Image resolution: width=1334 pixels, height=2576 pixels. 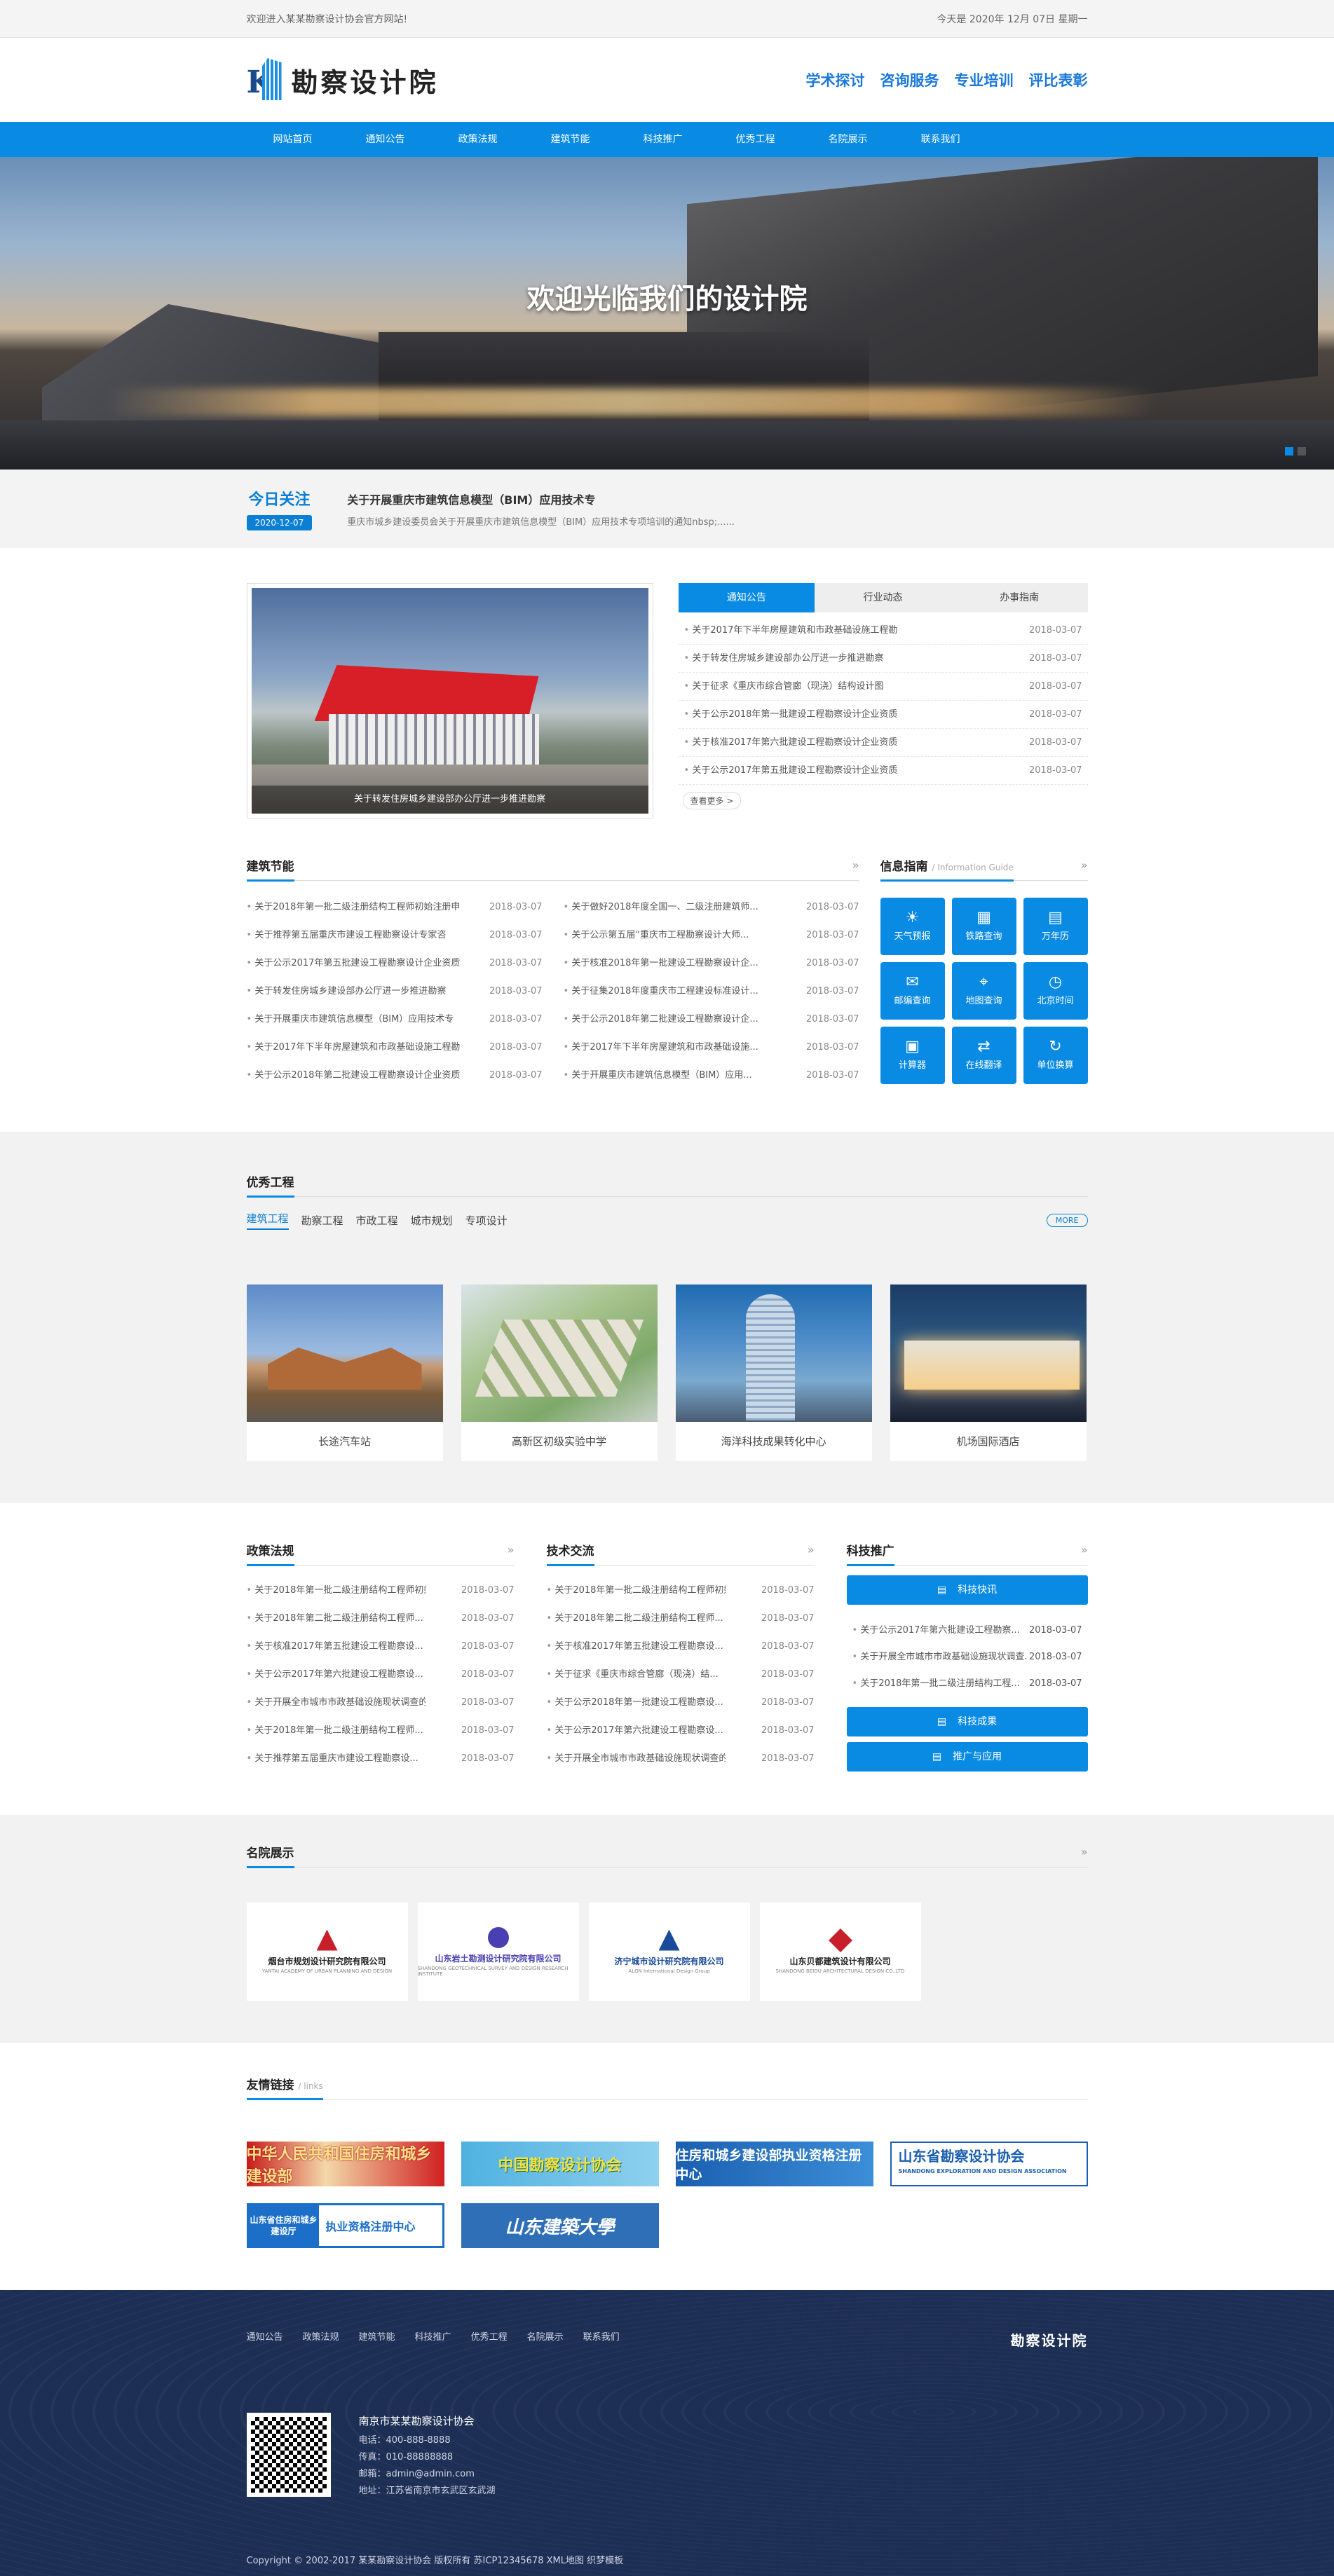 I want to click on nav-item-contact: 联系我们, so click(x=940, y=139).